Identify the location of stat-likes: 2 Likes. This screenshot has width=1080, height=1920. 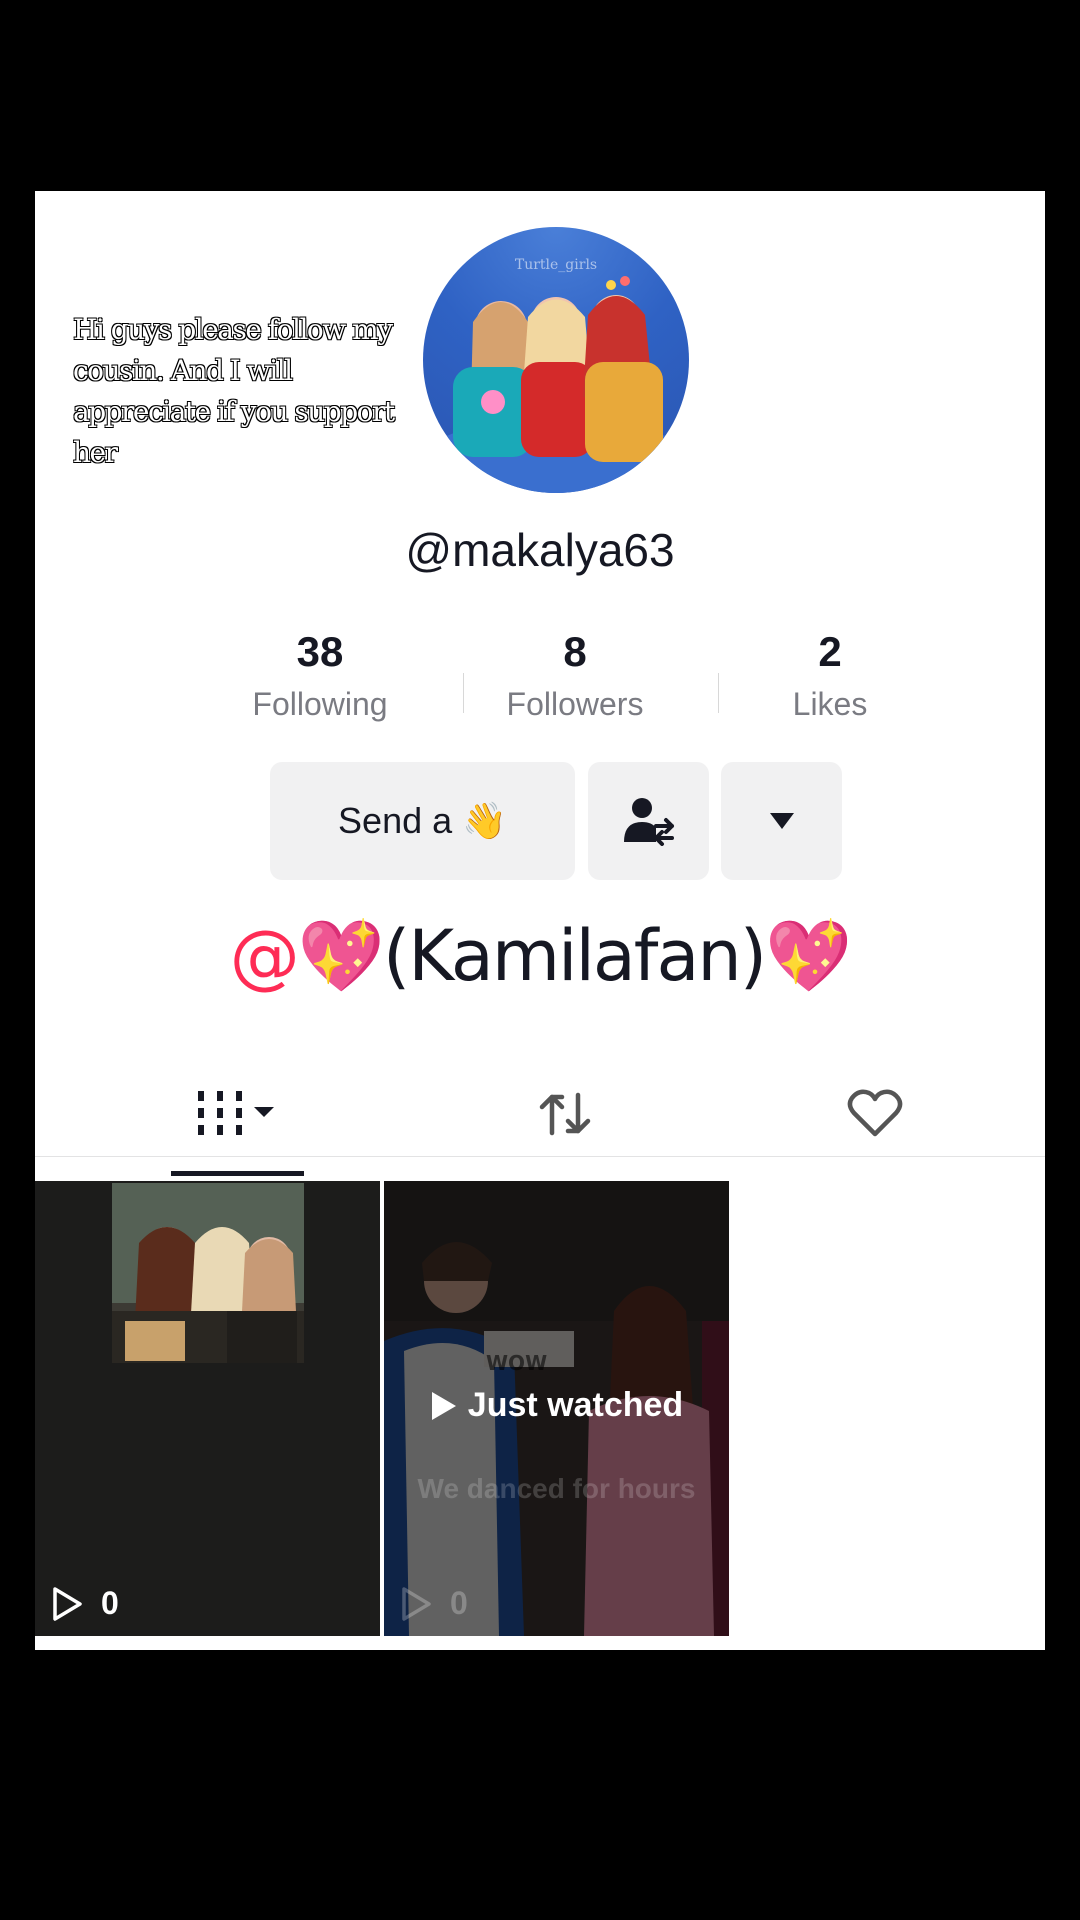
(830, 675).